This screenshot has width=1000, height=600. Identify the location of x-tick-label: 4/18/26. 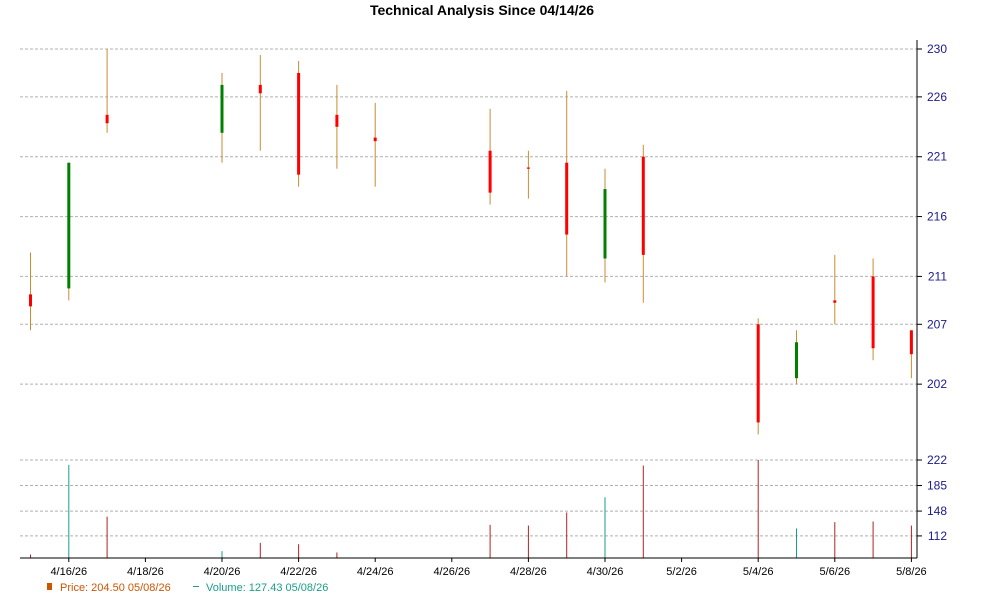
(145, 572).